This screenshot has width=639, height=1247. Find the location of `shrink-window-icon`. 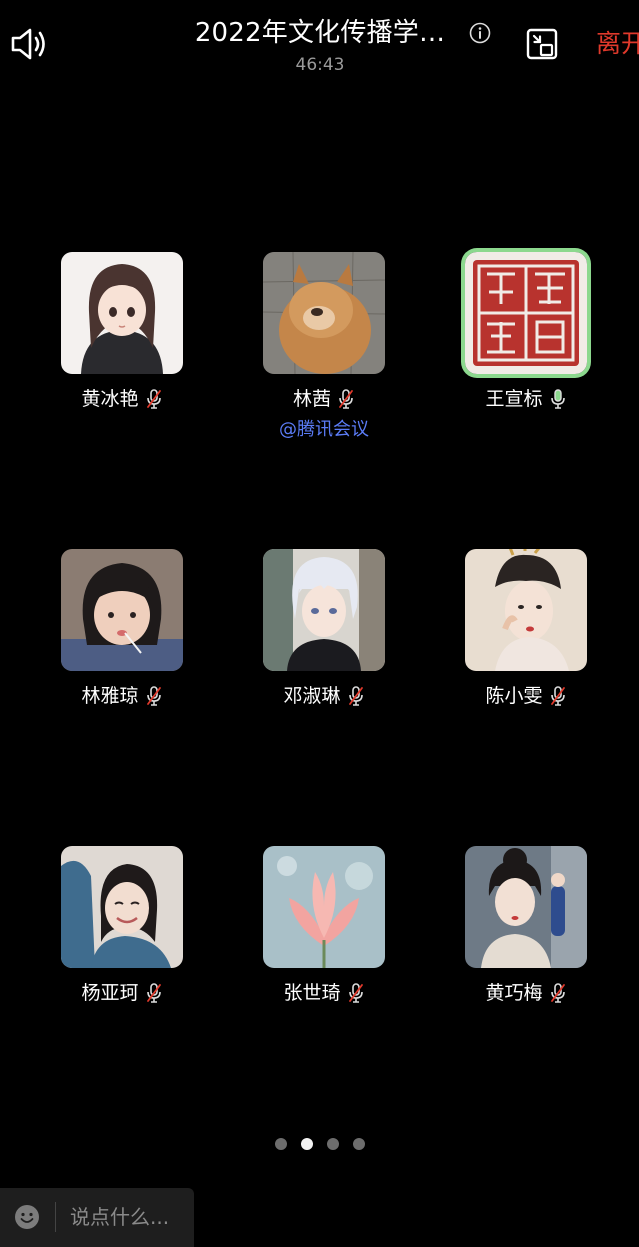

shrink-window-icon is located at coordinates (542, 44).